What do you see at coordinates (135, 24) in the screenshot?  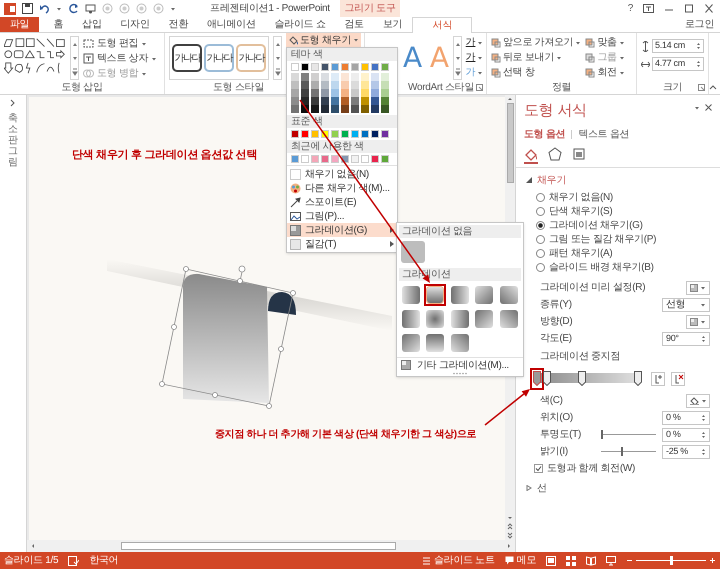 I see `ribbon-tab: 디자인` at bounding box center [135, 24].